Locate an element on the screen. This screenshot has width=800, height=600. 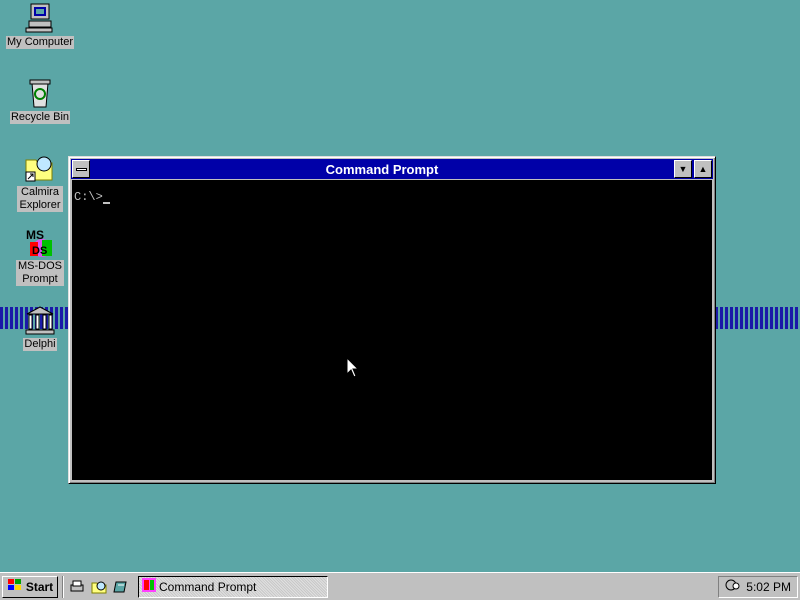
clock: 5:02 PM is located at coordinates (768, 587).